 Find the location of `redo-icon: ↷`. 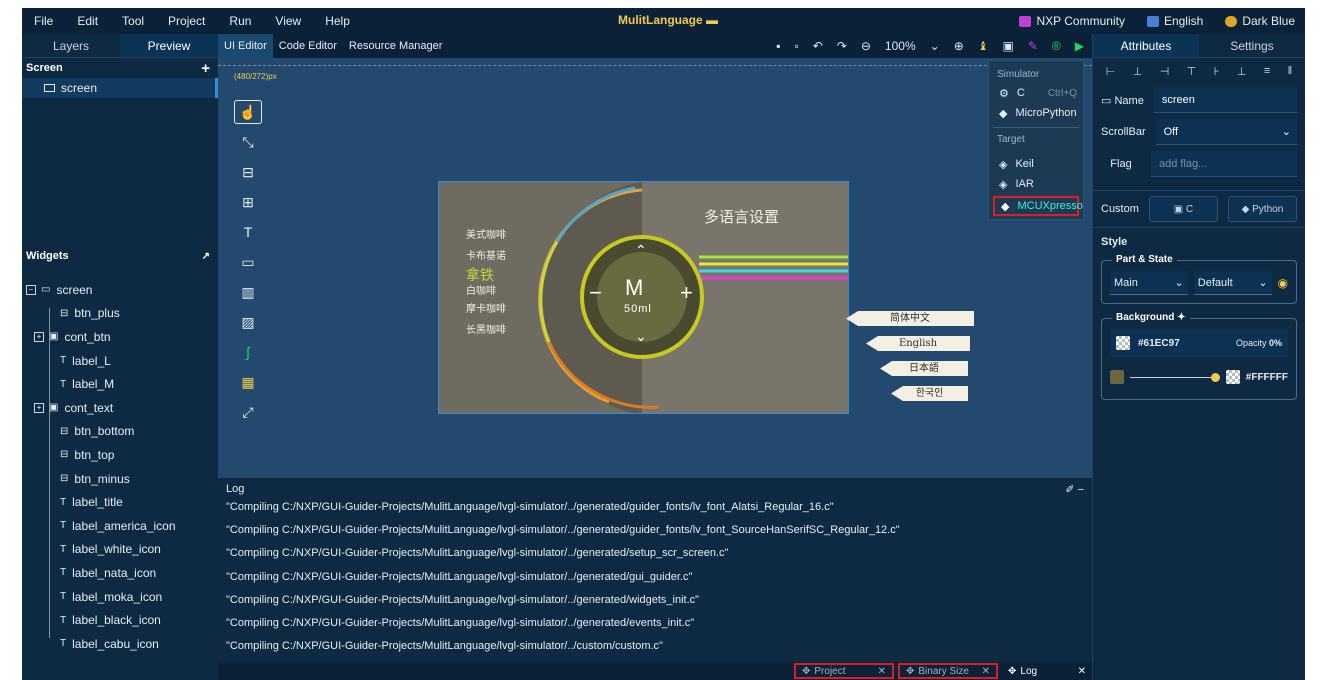

redo-icon: ↷ is located at coordinates (842, 46).